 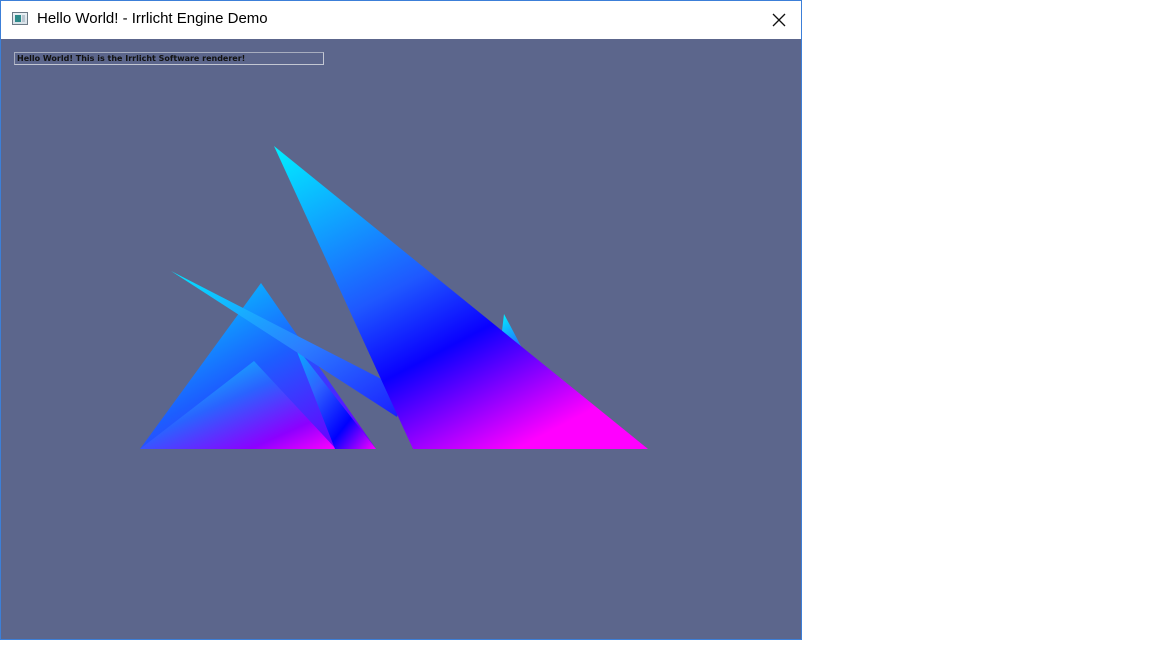 What do you see at coordinates (20, 18) in the screenshot?
I see `app-window-icon` at bounding box center [20, 18].